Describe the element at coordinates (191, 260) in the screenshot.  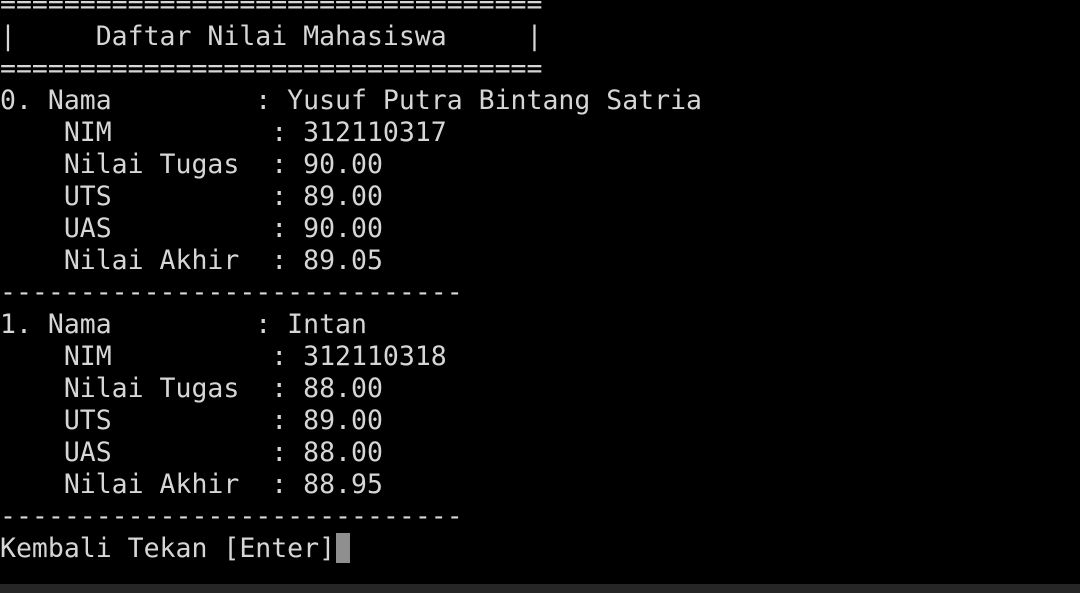
I see `student-0-nilai-akhir: Nilai Akhir : 89.05` at that location.